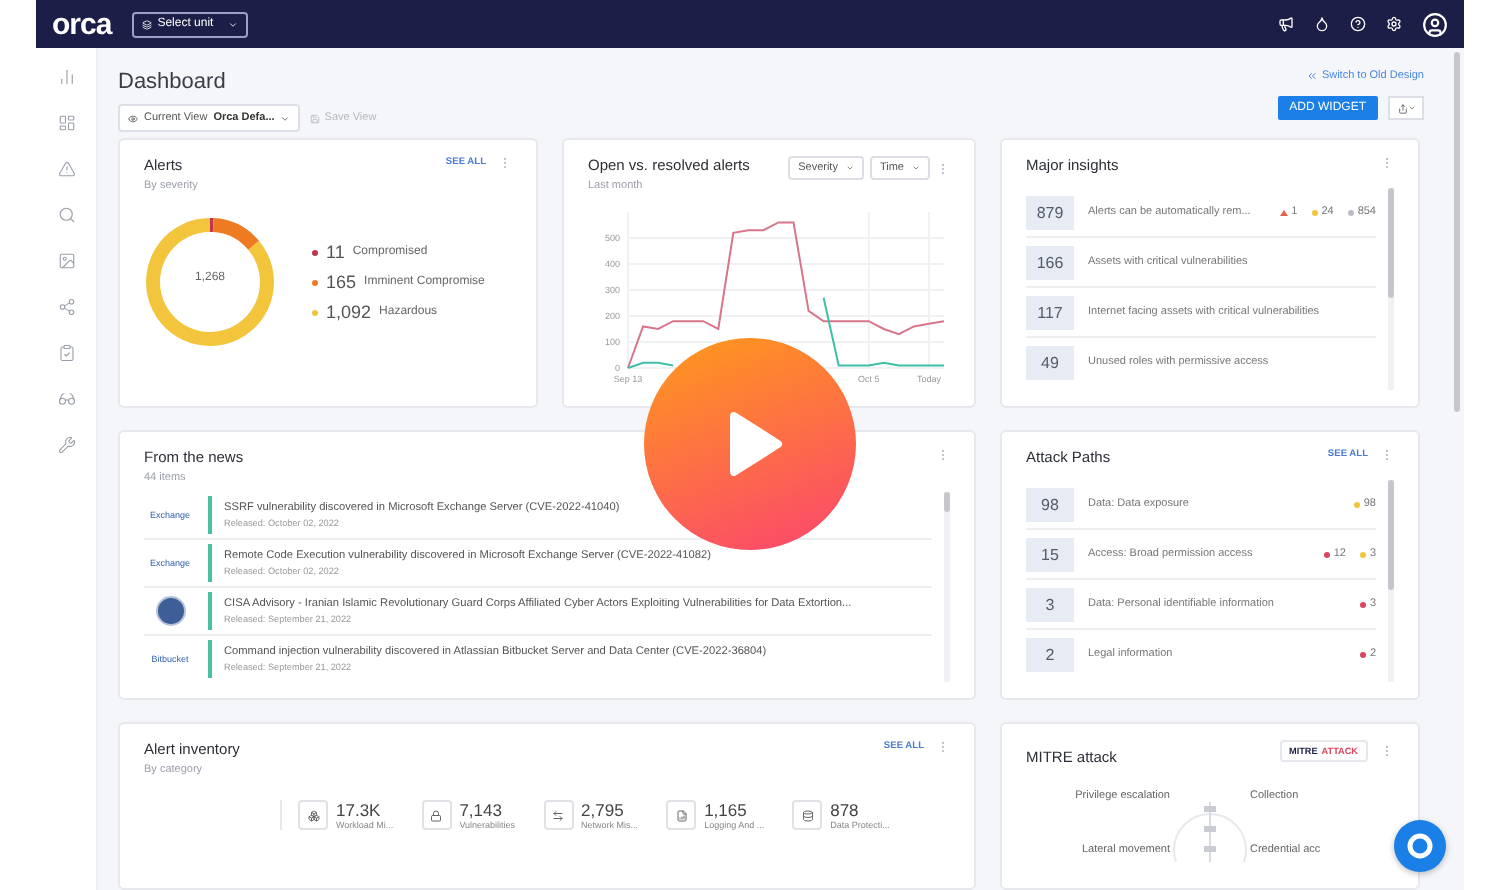 The height and width of the screenshot is (890, 1500). Describe the element at coordinates (807, 815) in the screenshot. I see `data-category-icon` at that location.